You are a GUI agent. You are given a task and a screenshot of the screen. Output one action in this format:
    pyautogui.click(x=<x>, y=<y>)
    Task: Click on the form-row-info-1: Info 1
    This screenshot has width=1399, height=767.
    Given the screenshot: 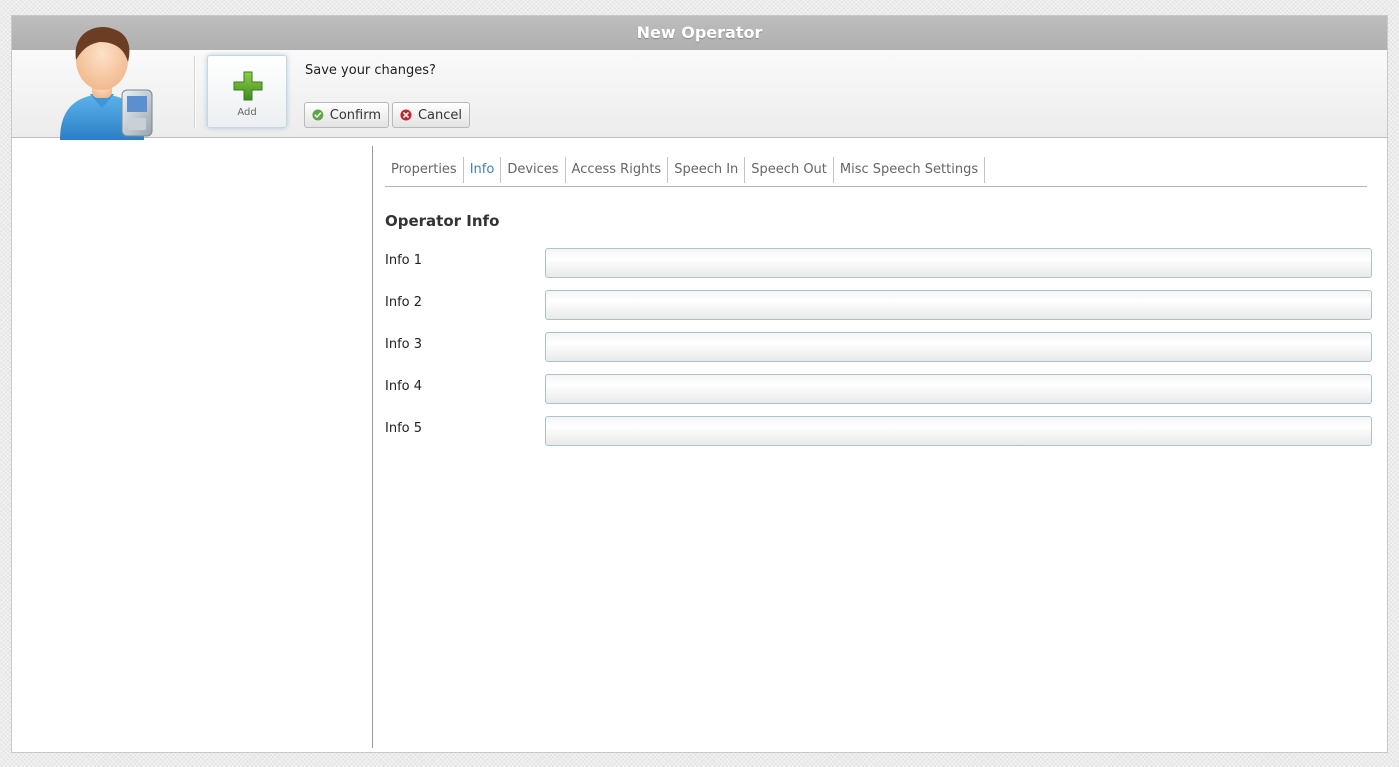 What is the action you would take?
    pyautogui.click(x=879, y=263)
    